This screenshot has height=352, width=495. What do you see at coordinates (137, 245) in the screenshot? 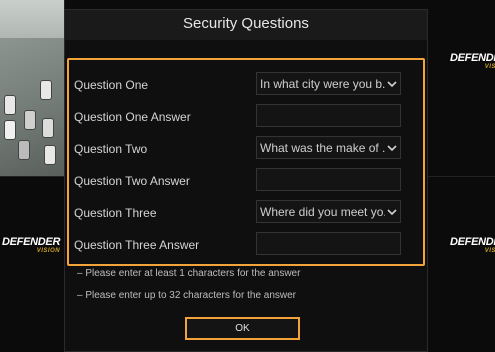
I see `question-three-answer-label: Question Three Answer` at bounding box center [137, 245].